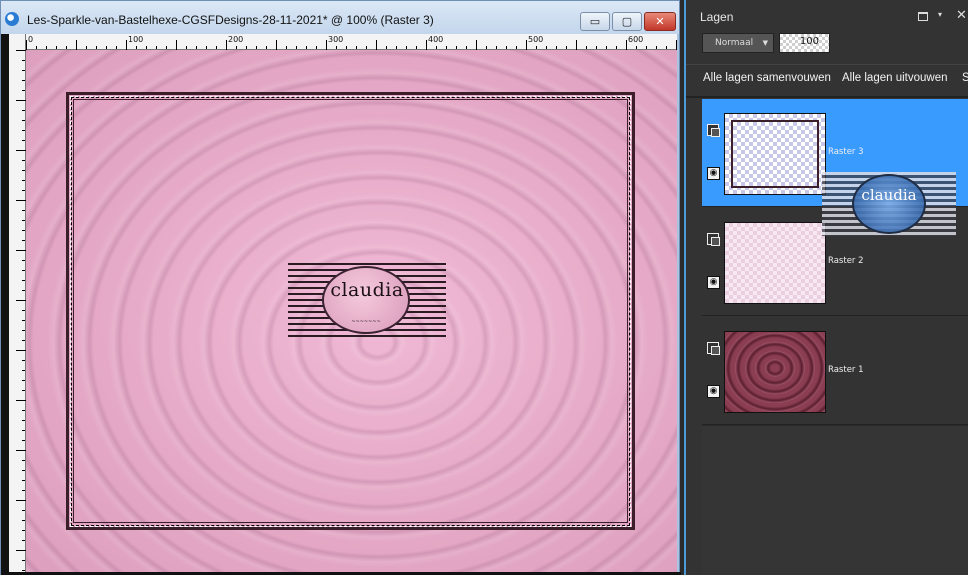 This screenshot has height=575, width=968. What do you see at coordinates (846, 370) in the screenshot?
I see `layer-name: Raster 1` at bounding box center [846, 370].